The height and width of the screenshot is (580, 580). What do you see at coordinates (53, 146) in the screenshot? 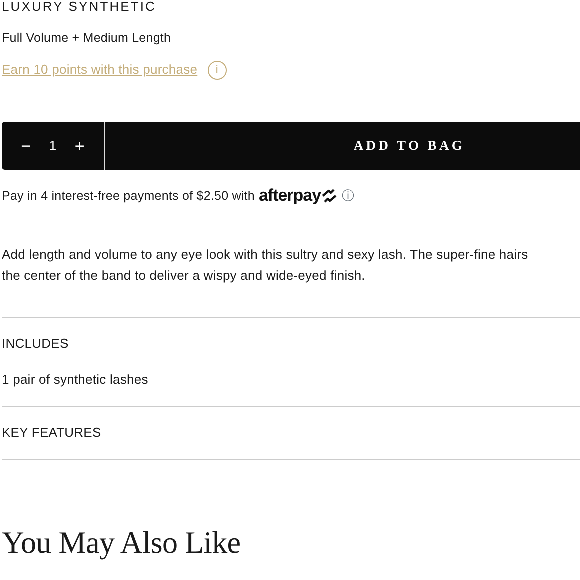
I see `quantity-value: 1` at bounding box center [53, 146].